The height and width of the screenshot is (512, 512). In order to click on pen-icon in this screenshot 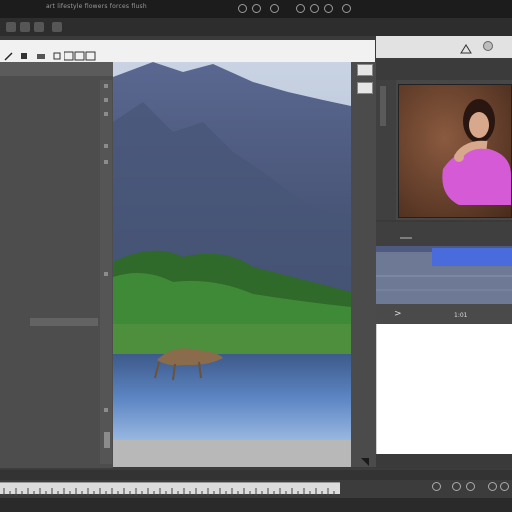, I will do `click(9, 53)`.